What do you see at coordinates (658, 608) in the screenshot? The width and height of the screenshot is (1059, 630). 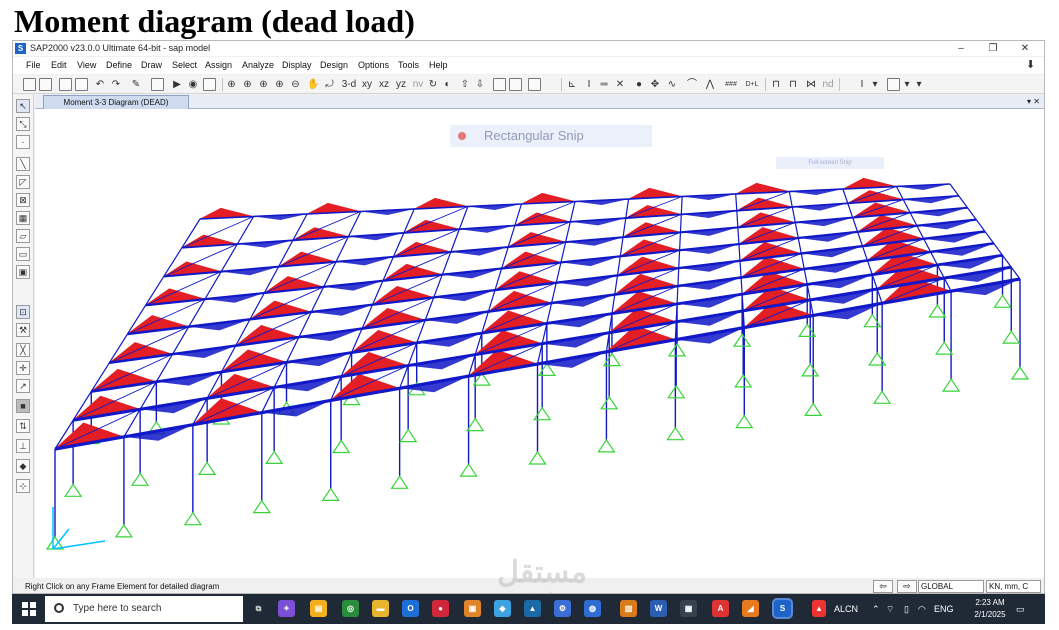 I see `word-icon: W` at bounding box center [658, 608].